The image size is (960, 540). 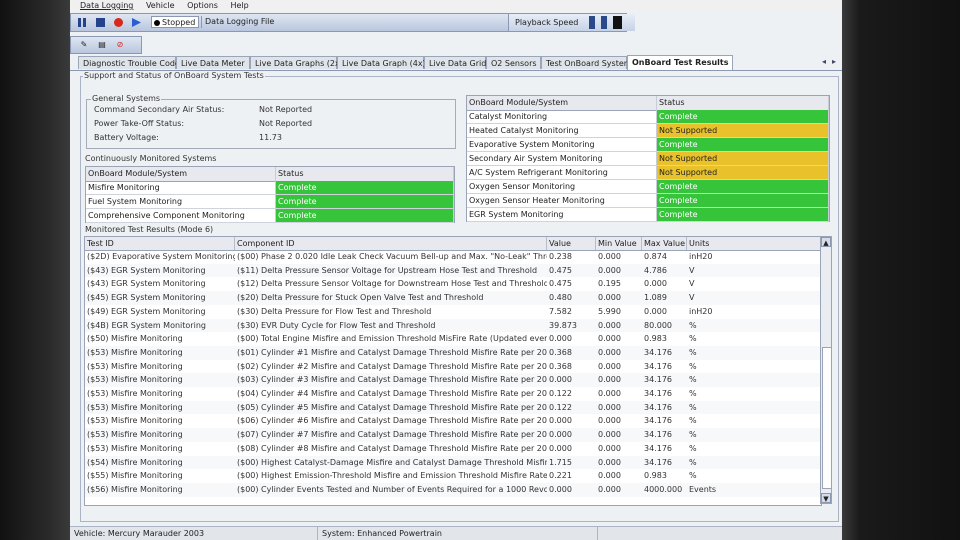 What do you see at coordinates (826, 498) in the screenshot?
I see `scroll-down-icon: ▼` at bounding box center [826, 498].